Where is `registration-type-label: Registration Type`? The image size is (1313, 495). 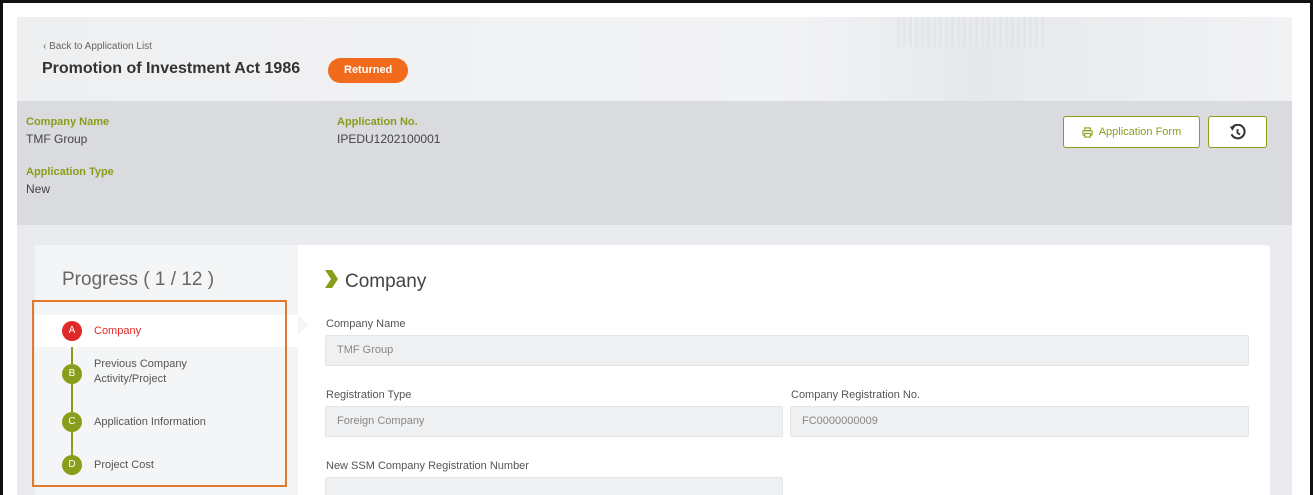
registration-type-label: Registration Type is located at coordinates (369, 395).